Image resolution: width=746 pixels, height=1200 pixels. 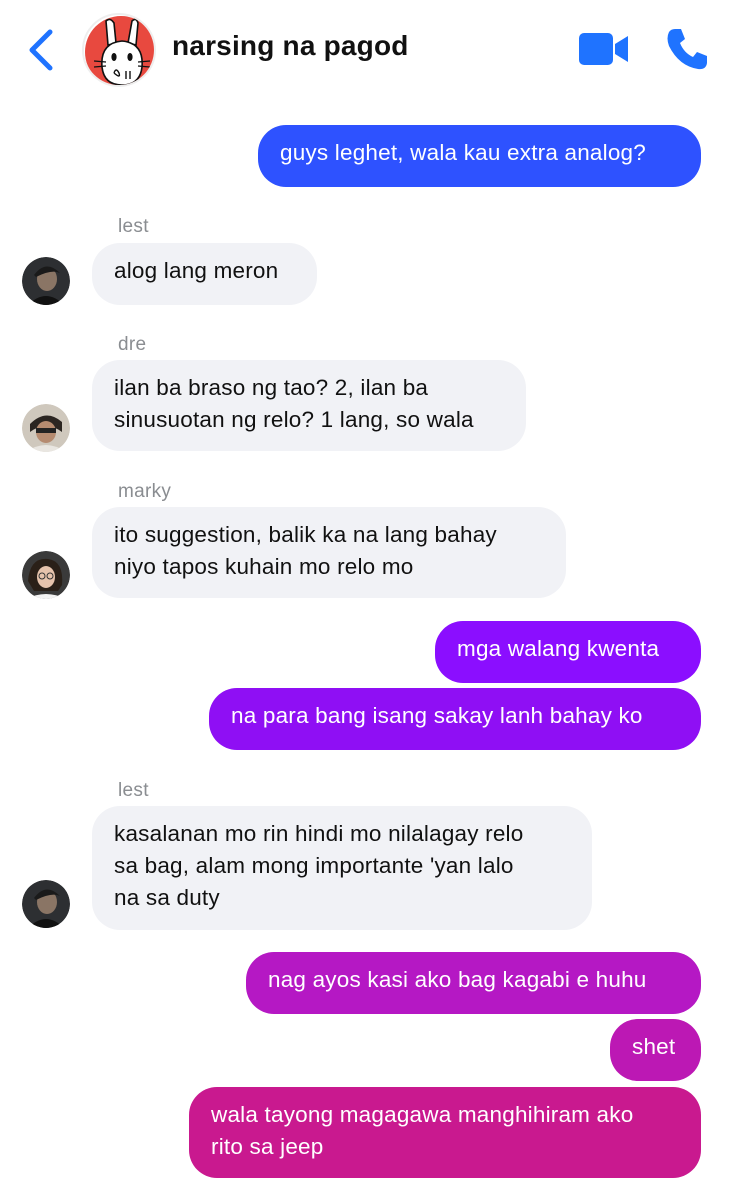 I want to click on message-text: guys leghet, wala kau extra analog?, so click(x=463, y=152).